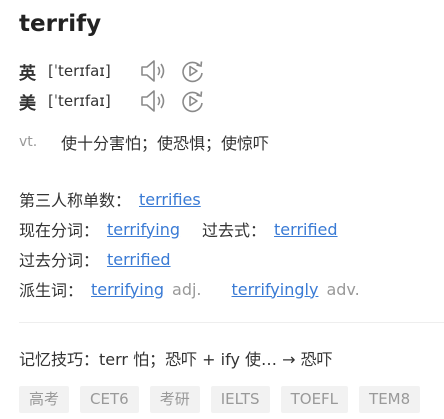 The width and height of the screenshot is (444, 419). I want to click on form-link-terrifies: terrifies, so click(170, 199).